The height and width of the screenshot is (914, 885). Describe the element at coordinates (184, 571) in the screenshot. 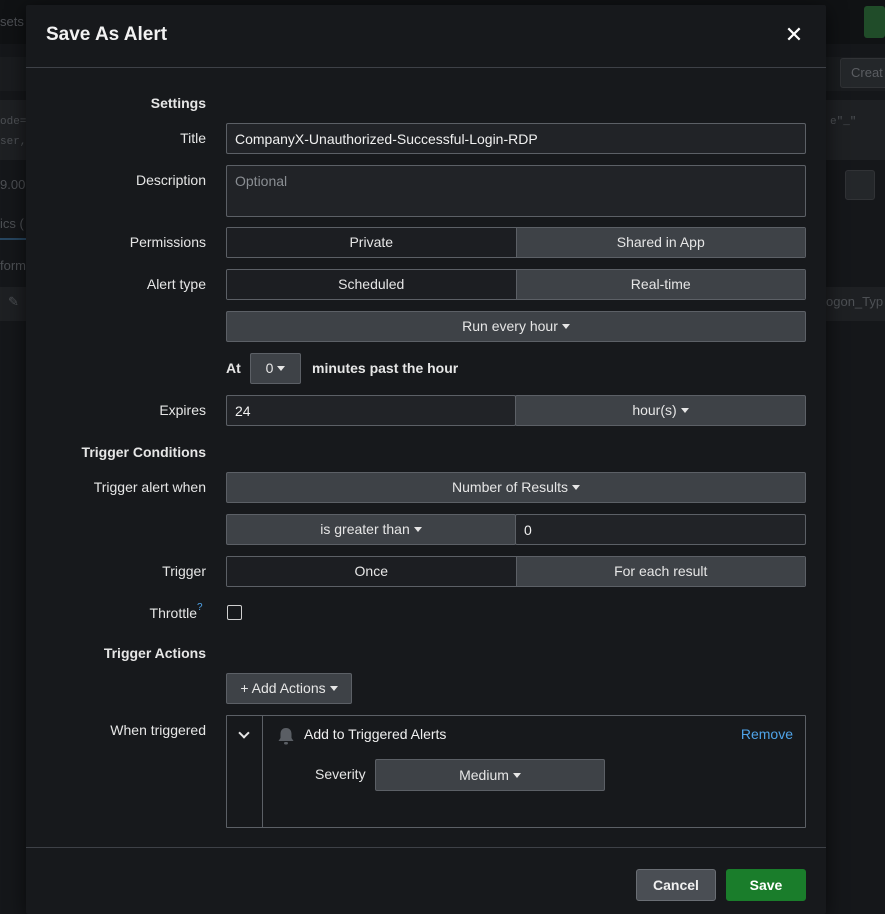

I see `trigger-label: Trigger` at that location.